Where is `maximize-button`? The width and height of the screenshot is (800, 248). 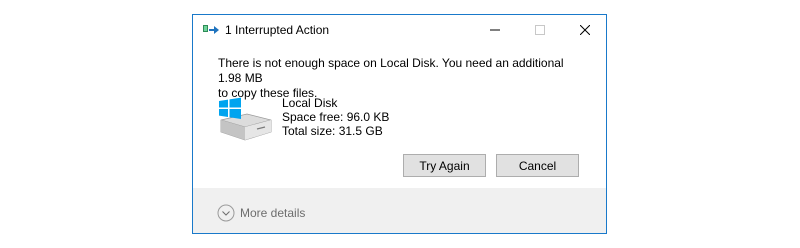
maximize-button is located at coordinates (539, 29).